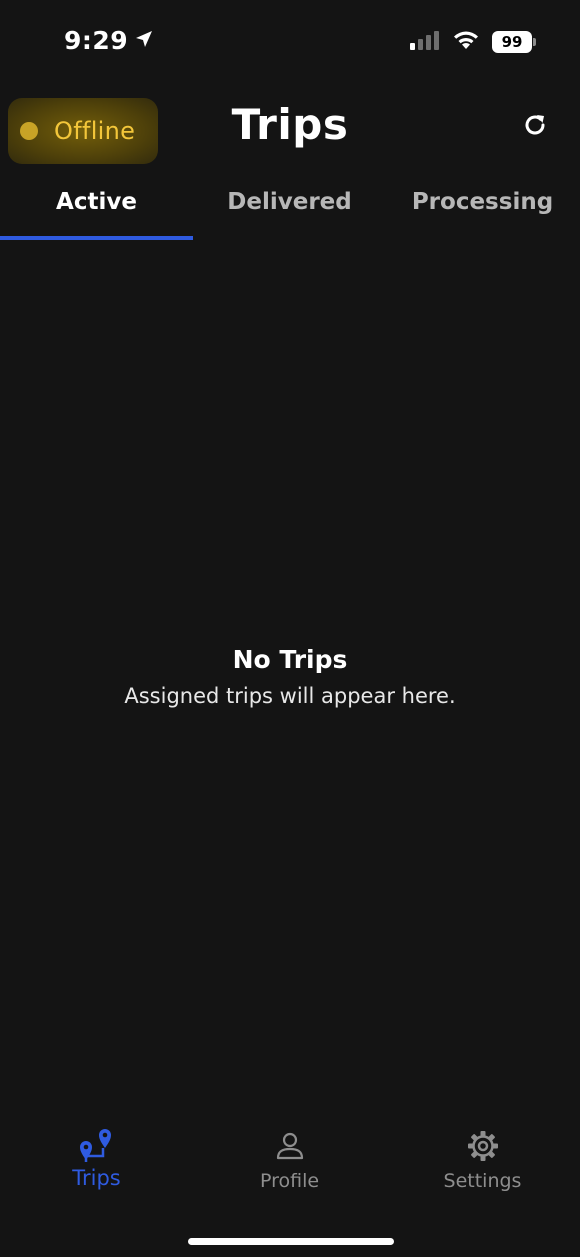 The image size is (580, 1257). I want to click on battery-level: 99, so click(512, 42).